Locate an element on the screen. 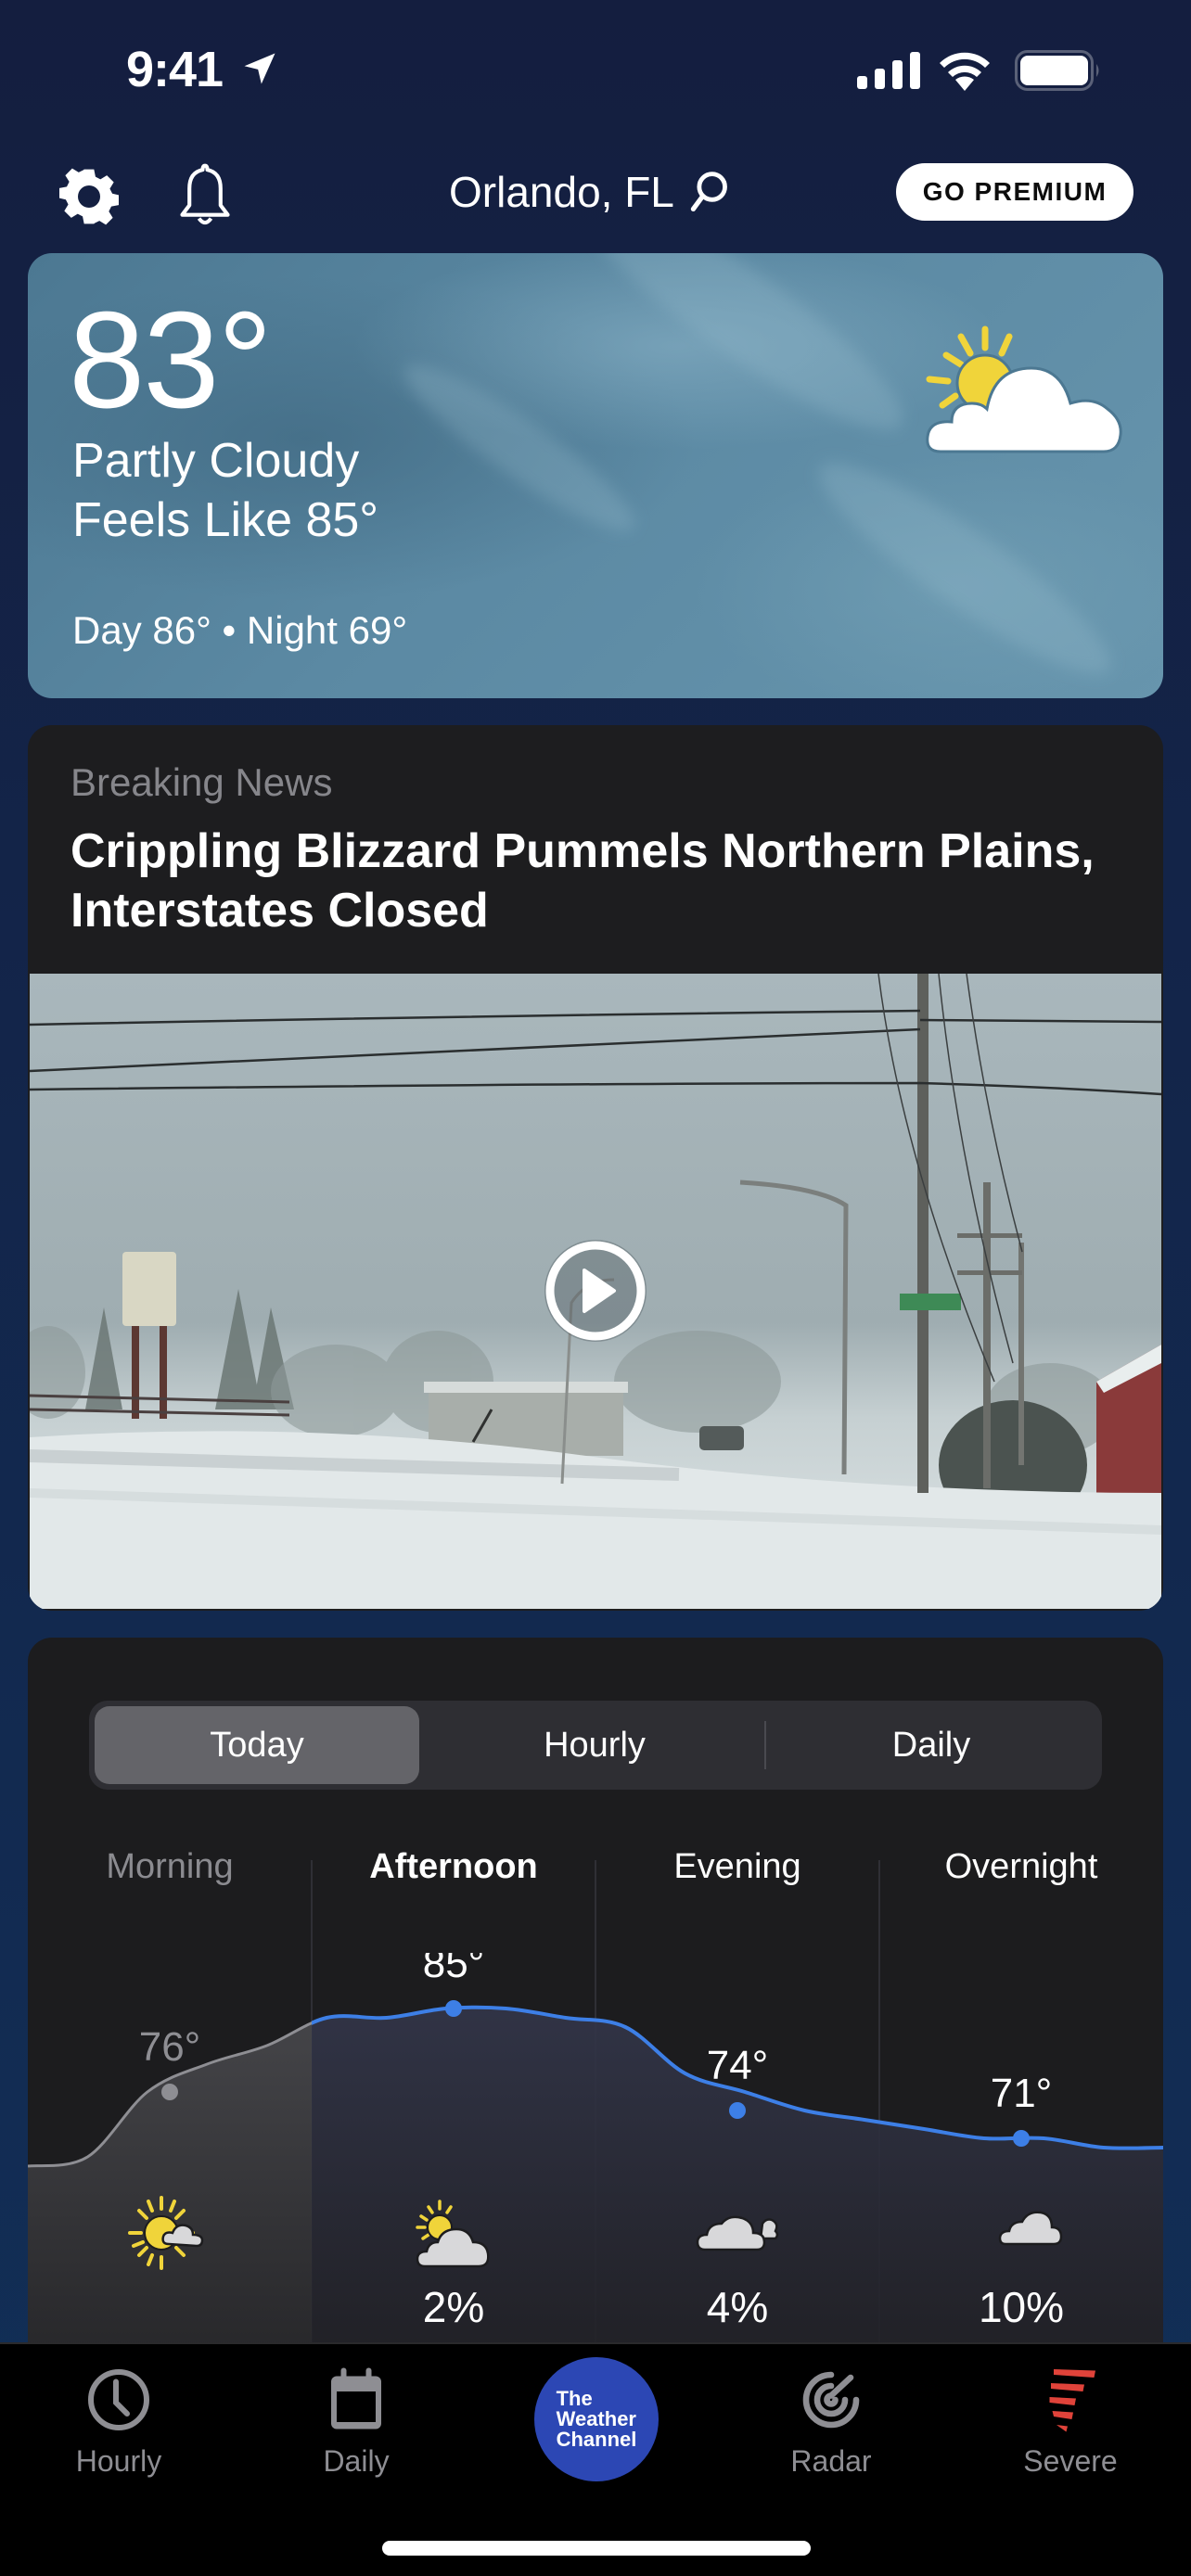  go-premium-button: GO PREMIUM is located at coordinates (1014, 192).